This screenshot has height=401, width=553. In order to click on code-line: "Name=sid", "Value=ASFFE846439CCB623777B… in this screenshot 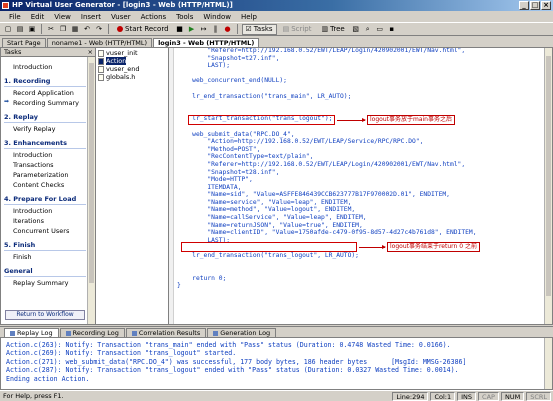, I will do `click(328, 195)`.